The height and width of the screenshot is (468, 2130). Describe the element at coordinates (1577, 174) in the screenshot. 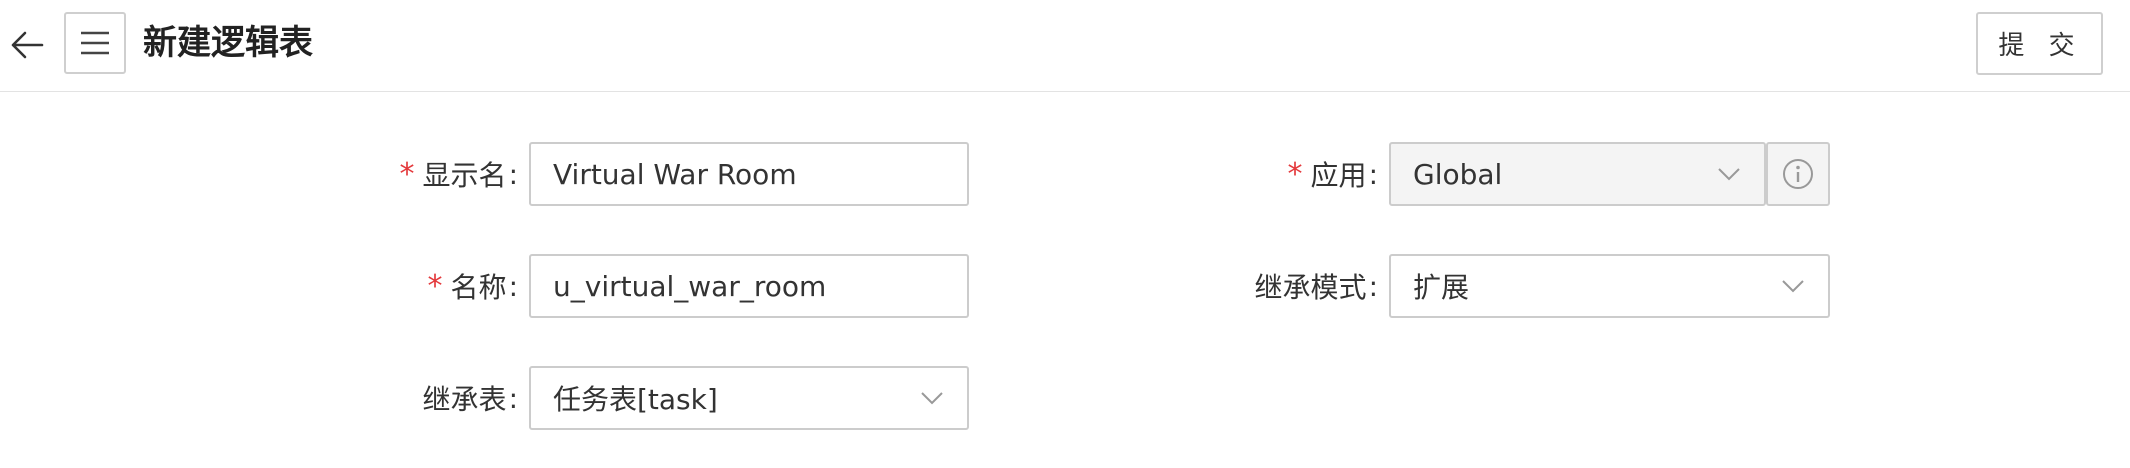

I see `application-select: Global` at that location.